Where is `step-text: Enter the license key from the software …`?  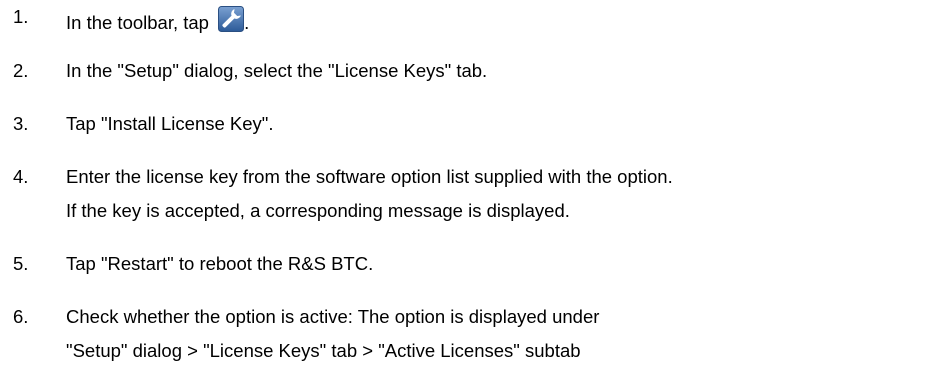 step-text: Enter the license key from the software … is located at coordinates (369, 194).